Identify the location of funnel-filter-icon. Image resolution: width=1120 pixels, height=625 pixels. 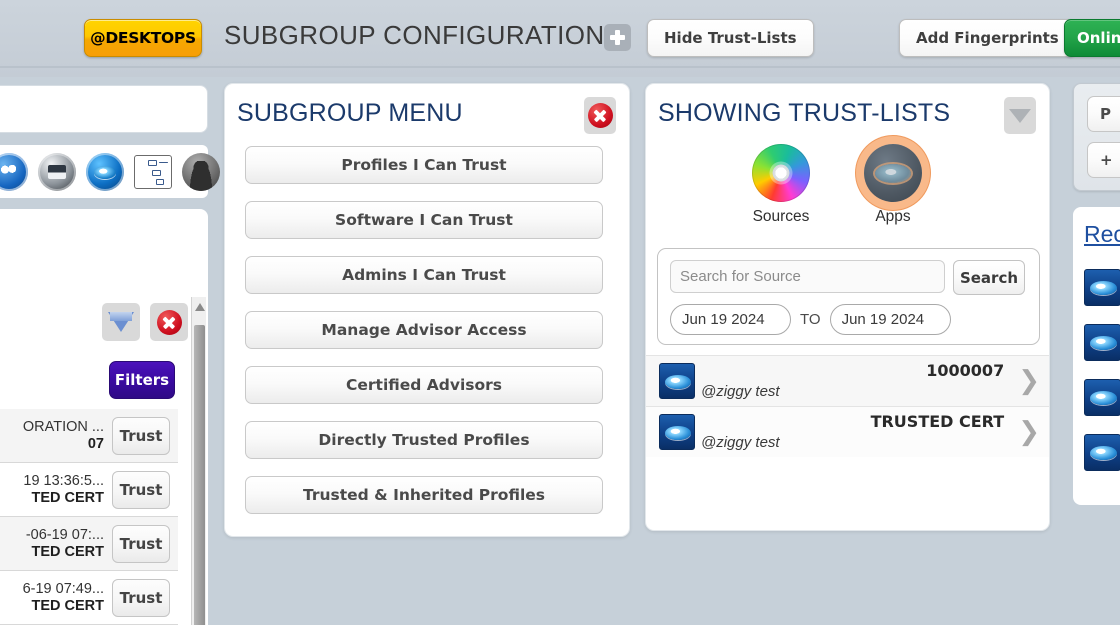
(121, 322).